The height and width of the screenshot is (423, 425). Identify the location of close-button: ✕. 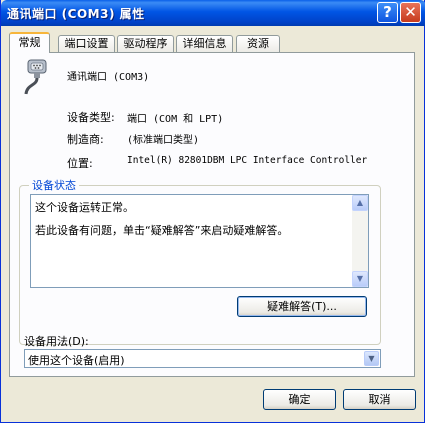
(410, 12).